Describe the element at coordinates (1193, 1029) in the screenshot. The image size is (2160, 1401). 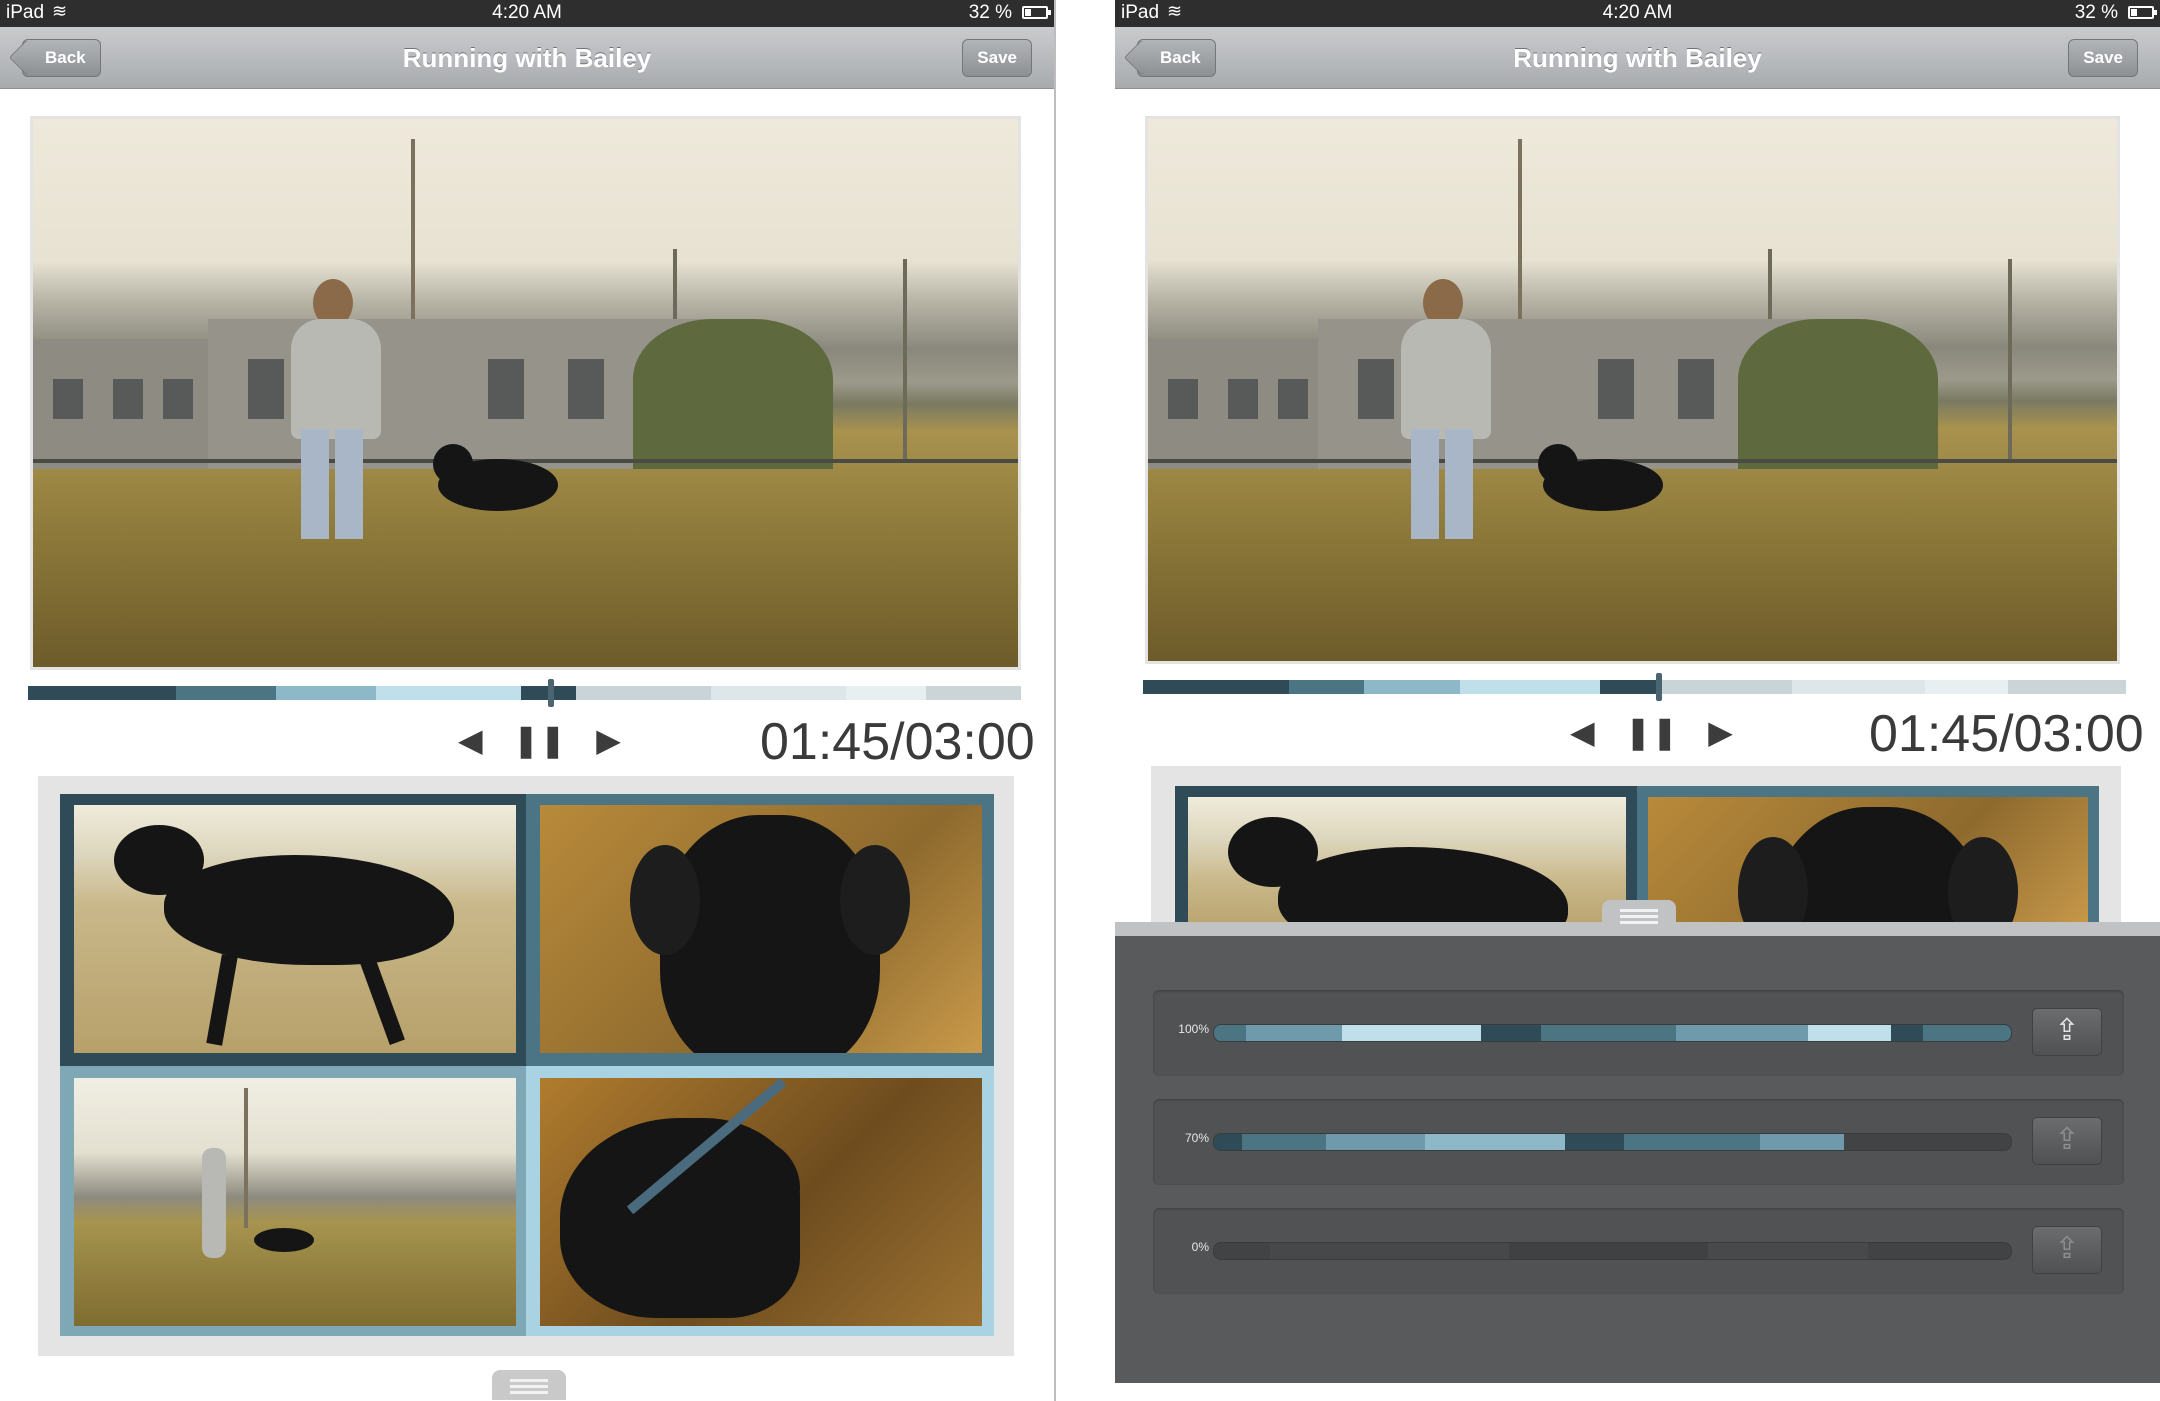
I see `export-quality-label: 100%` at that location.